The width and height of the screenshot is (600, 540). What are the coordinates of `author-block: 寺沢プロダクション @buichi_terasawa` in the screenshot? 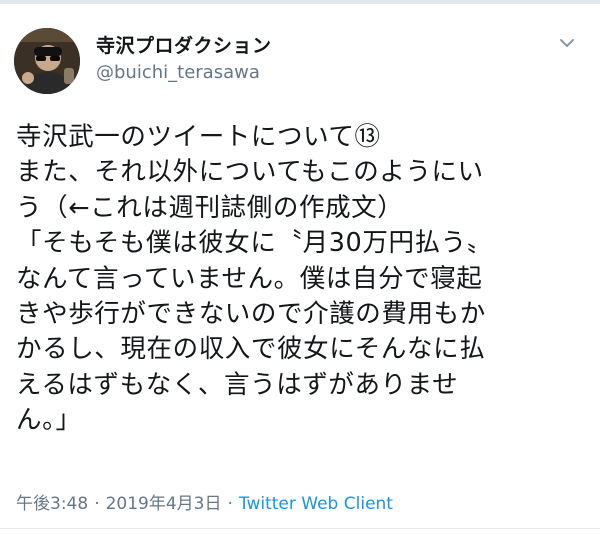 It's located at (184, 60).